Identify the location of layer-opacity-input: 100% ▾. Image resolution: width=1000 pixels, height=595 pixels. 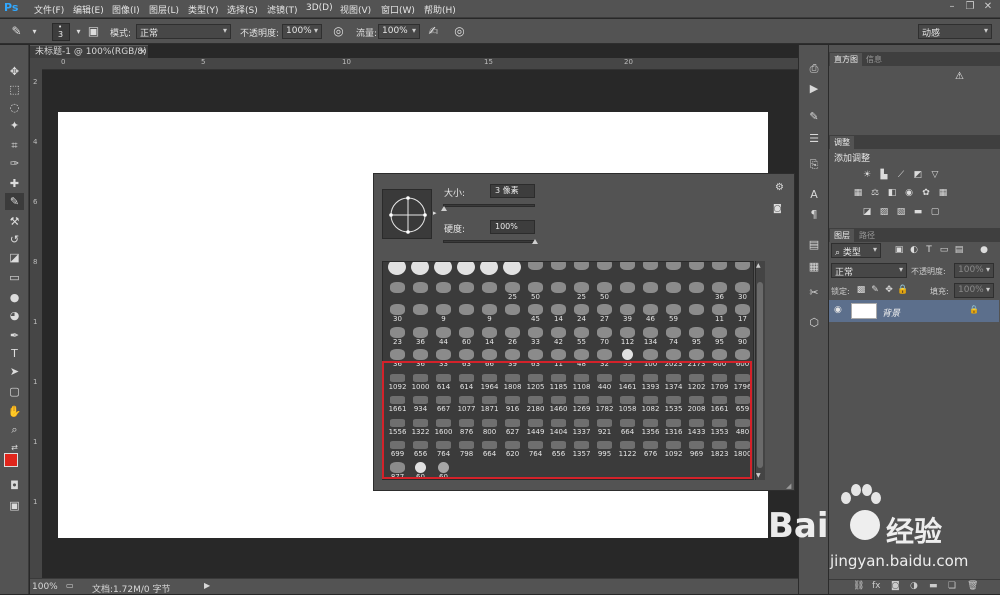
(974, 270).